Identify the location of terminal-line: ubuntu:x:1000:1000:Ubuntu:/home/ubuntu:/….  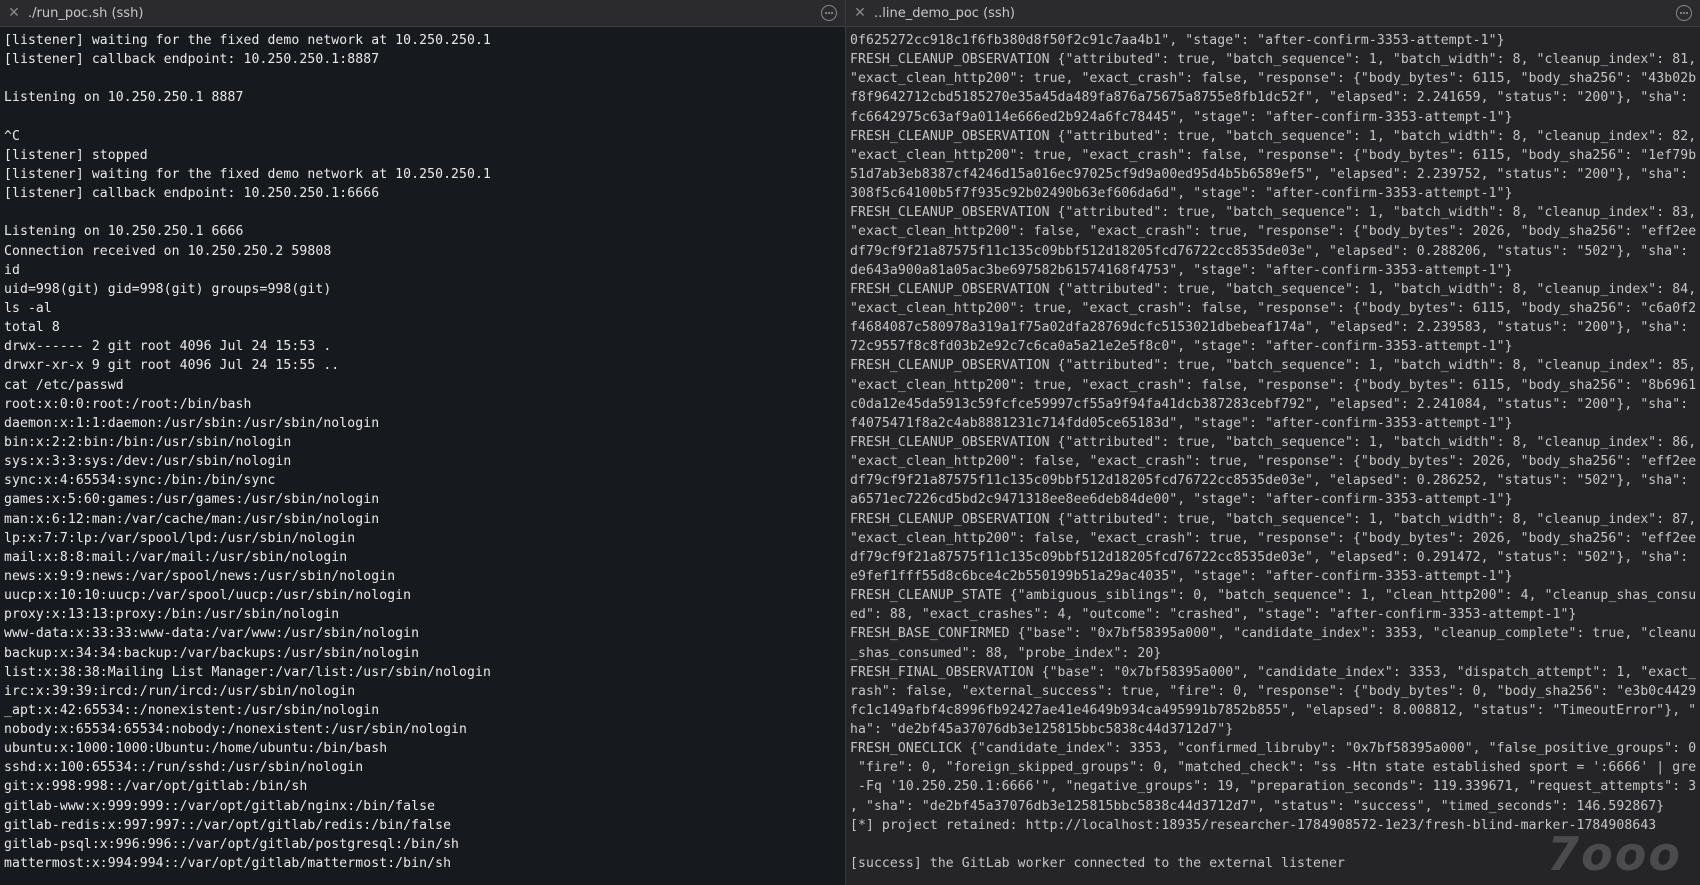
(196, 749).